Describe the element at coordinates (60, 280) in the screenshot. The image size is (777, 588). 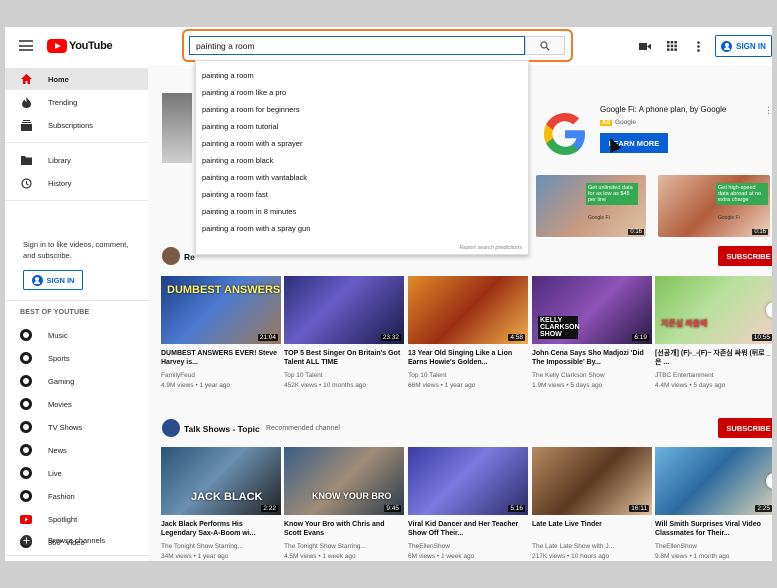
I see `sidebar-signin-label: SIGN IN` at that location.